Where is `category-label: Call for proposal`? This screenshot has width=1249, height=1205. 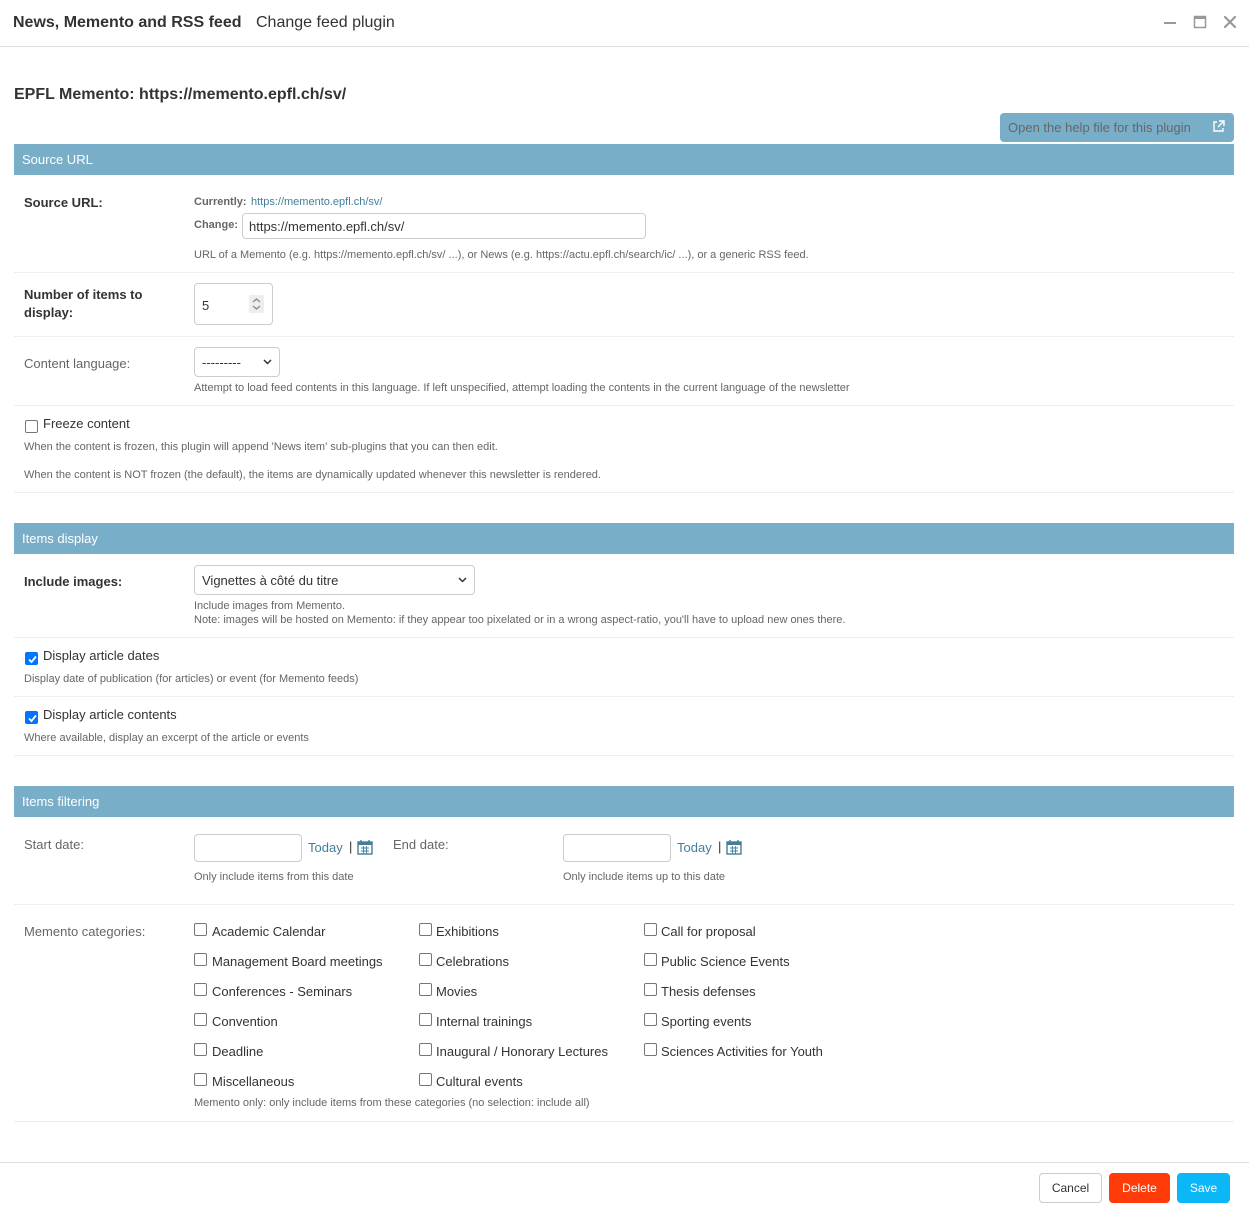 category-label: Call for proposal is located at coordinates (708, 931).